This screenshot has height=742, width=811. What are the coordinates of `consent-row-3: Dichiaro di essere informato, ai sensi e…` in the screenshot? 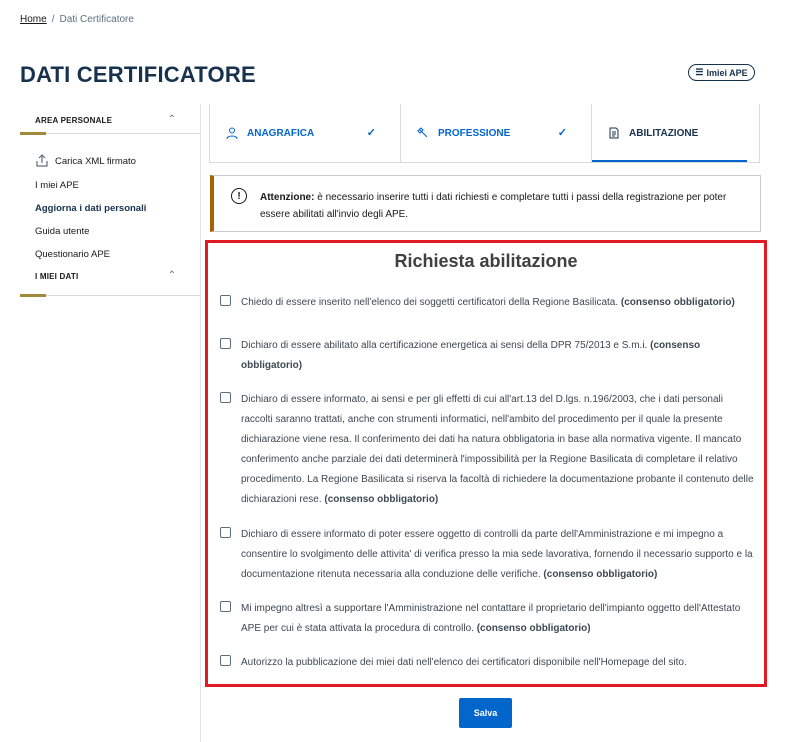 It's located at (488, 450).